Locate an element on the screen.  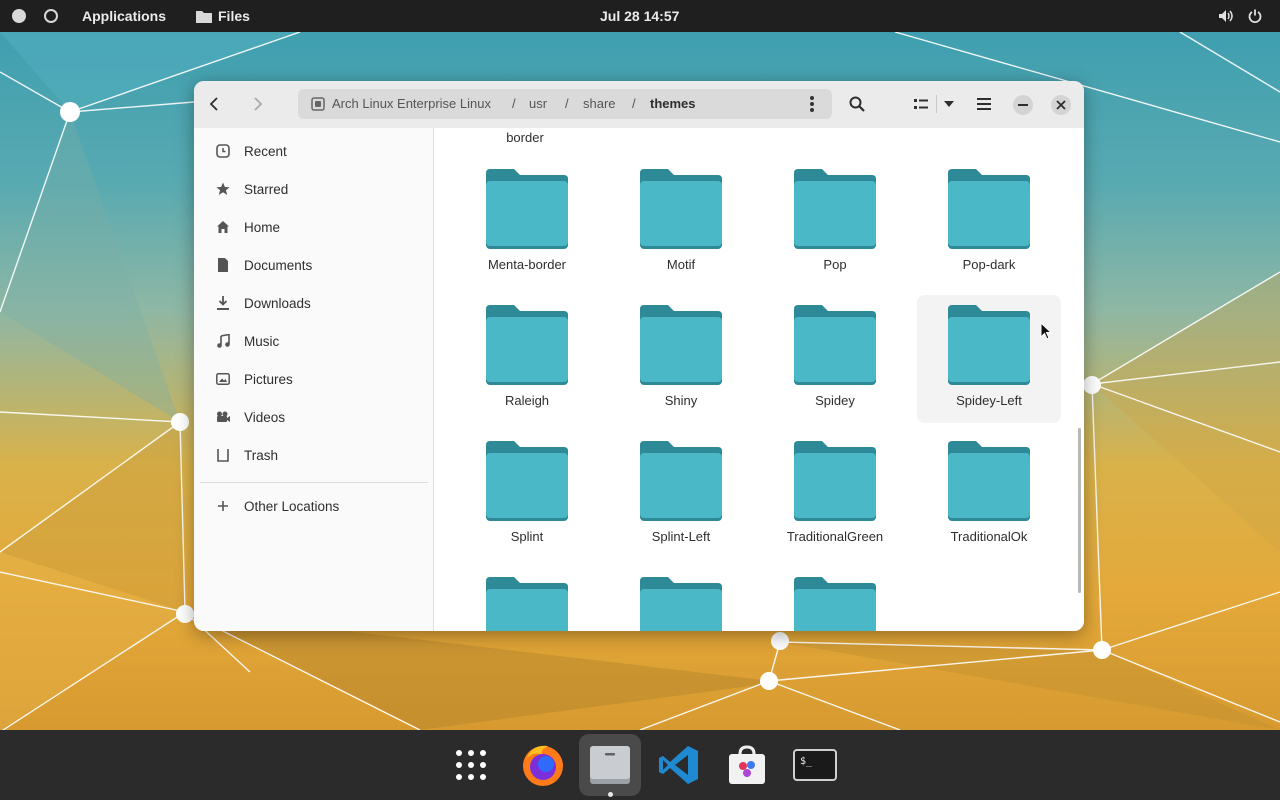
firefox-launcher is located at coordinates (543, 765).